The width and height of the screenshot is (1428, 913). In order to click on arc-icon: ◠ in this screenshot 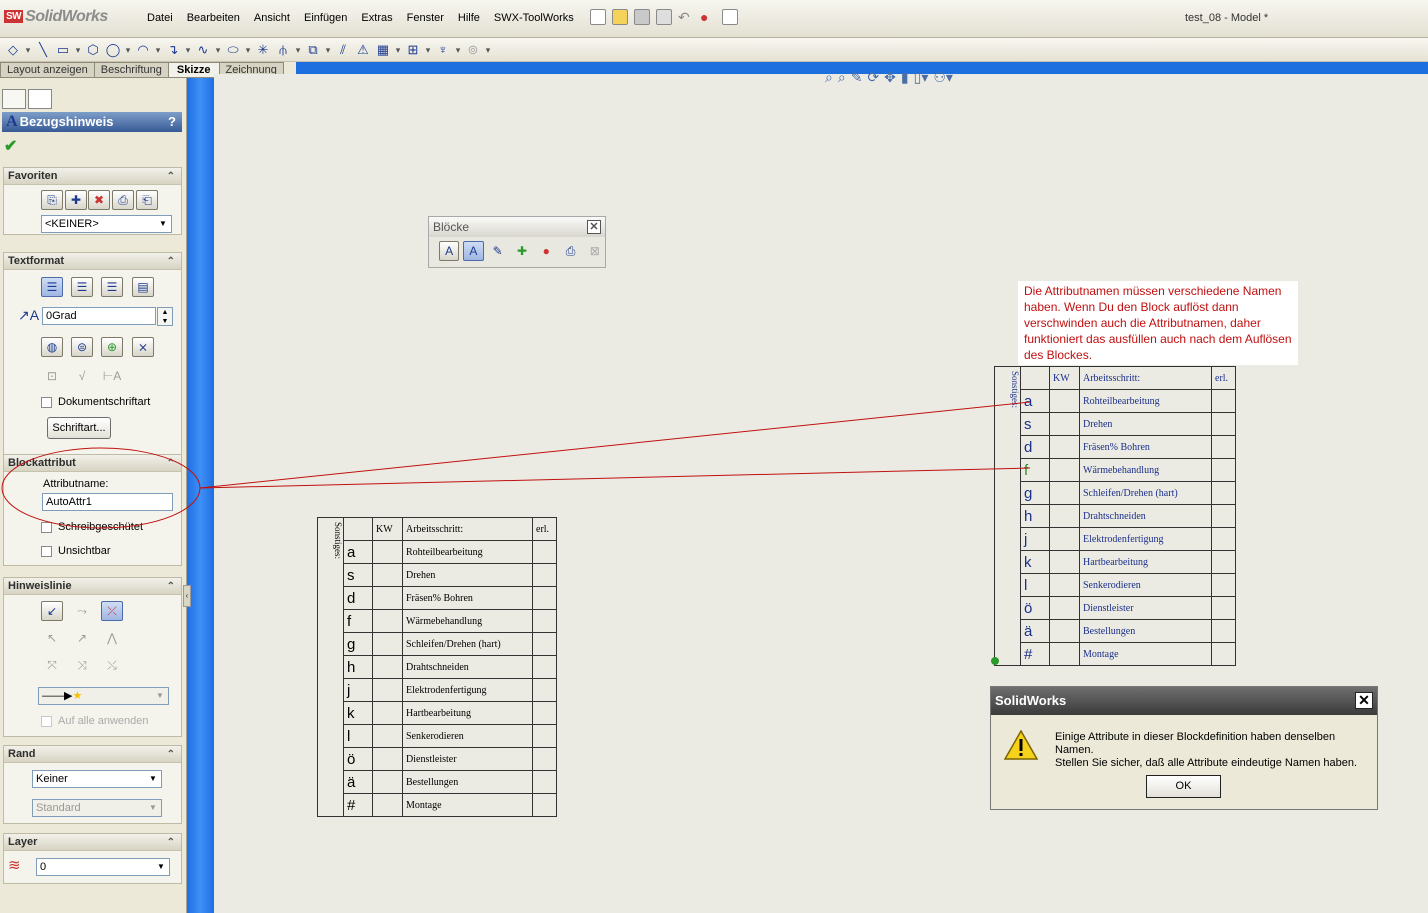, I will do `click(143, 50)`.